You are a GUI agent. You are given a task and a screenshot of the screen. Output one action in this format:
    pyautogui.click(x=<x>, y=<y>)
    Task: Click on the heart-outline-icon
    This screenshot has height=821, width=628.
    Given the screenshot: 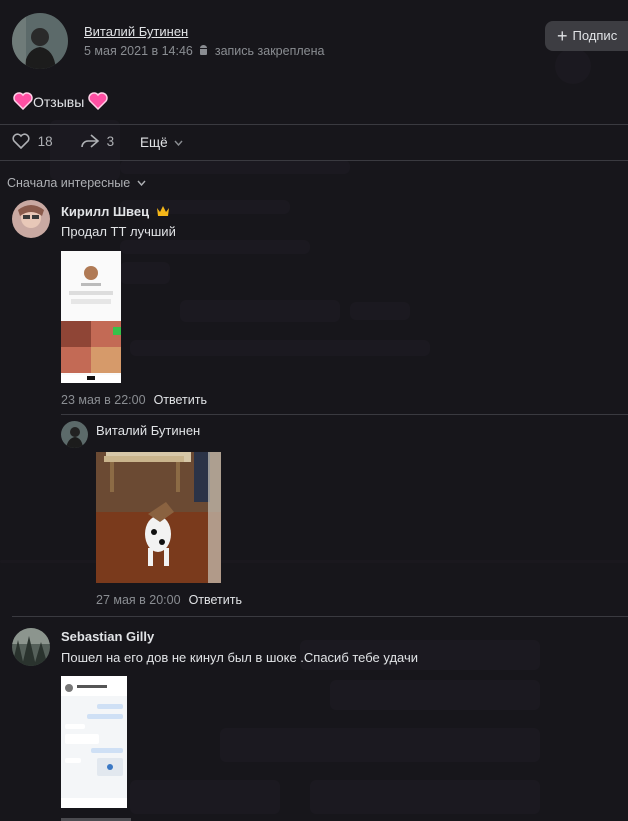 What is the action you would take?
    pyautogui.click(x=21, y=142)
    